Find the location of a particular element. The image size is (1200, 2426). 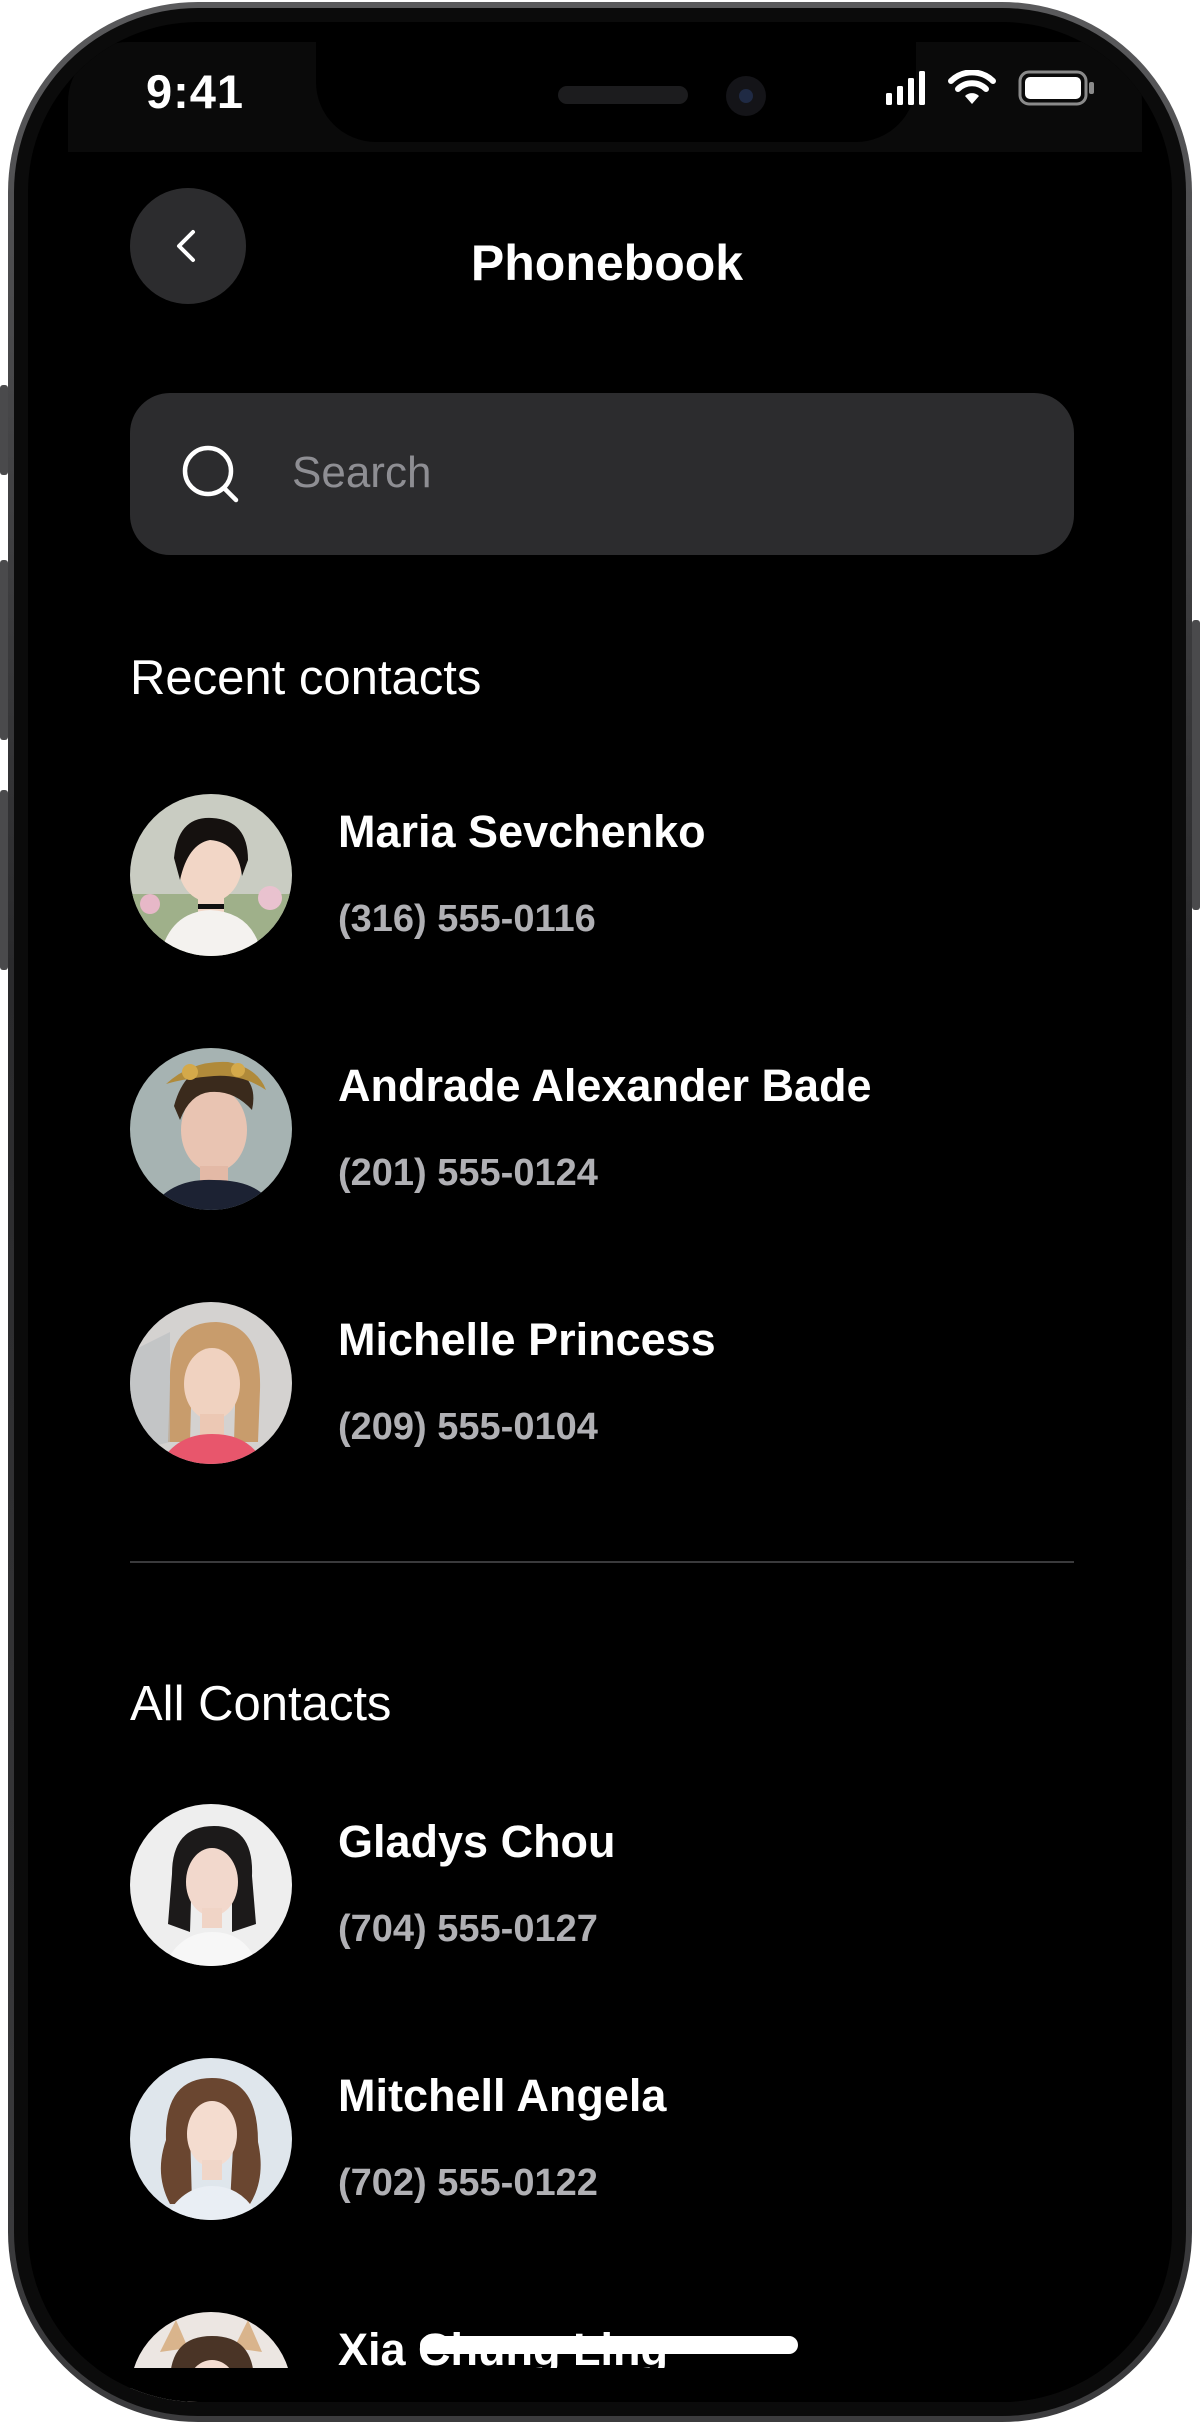

contact-phone: (201) 555-0124 is located at coordinates (468, 1173).